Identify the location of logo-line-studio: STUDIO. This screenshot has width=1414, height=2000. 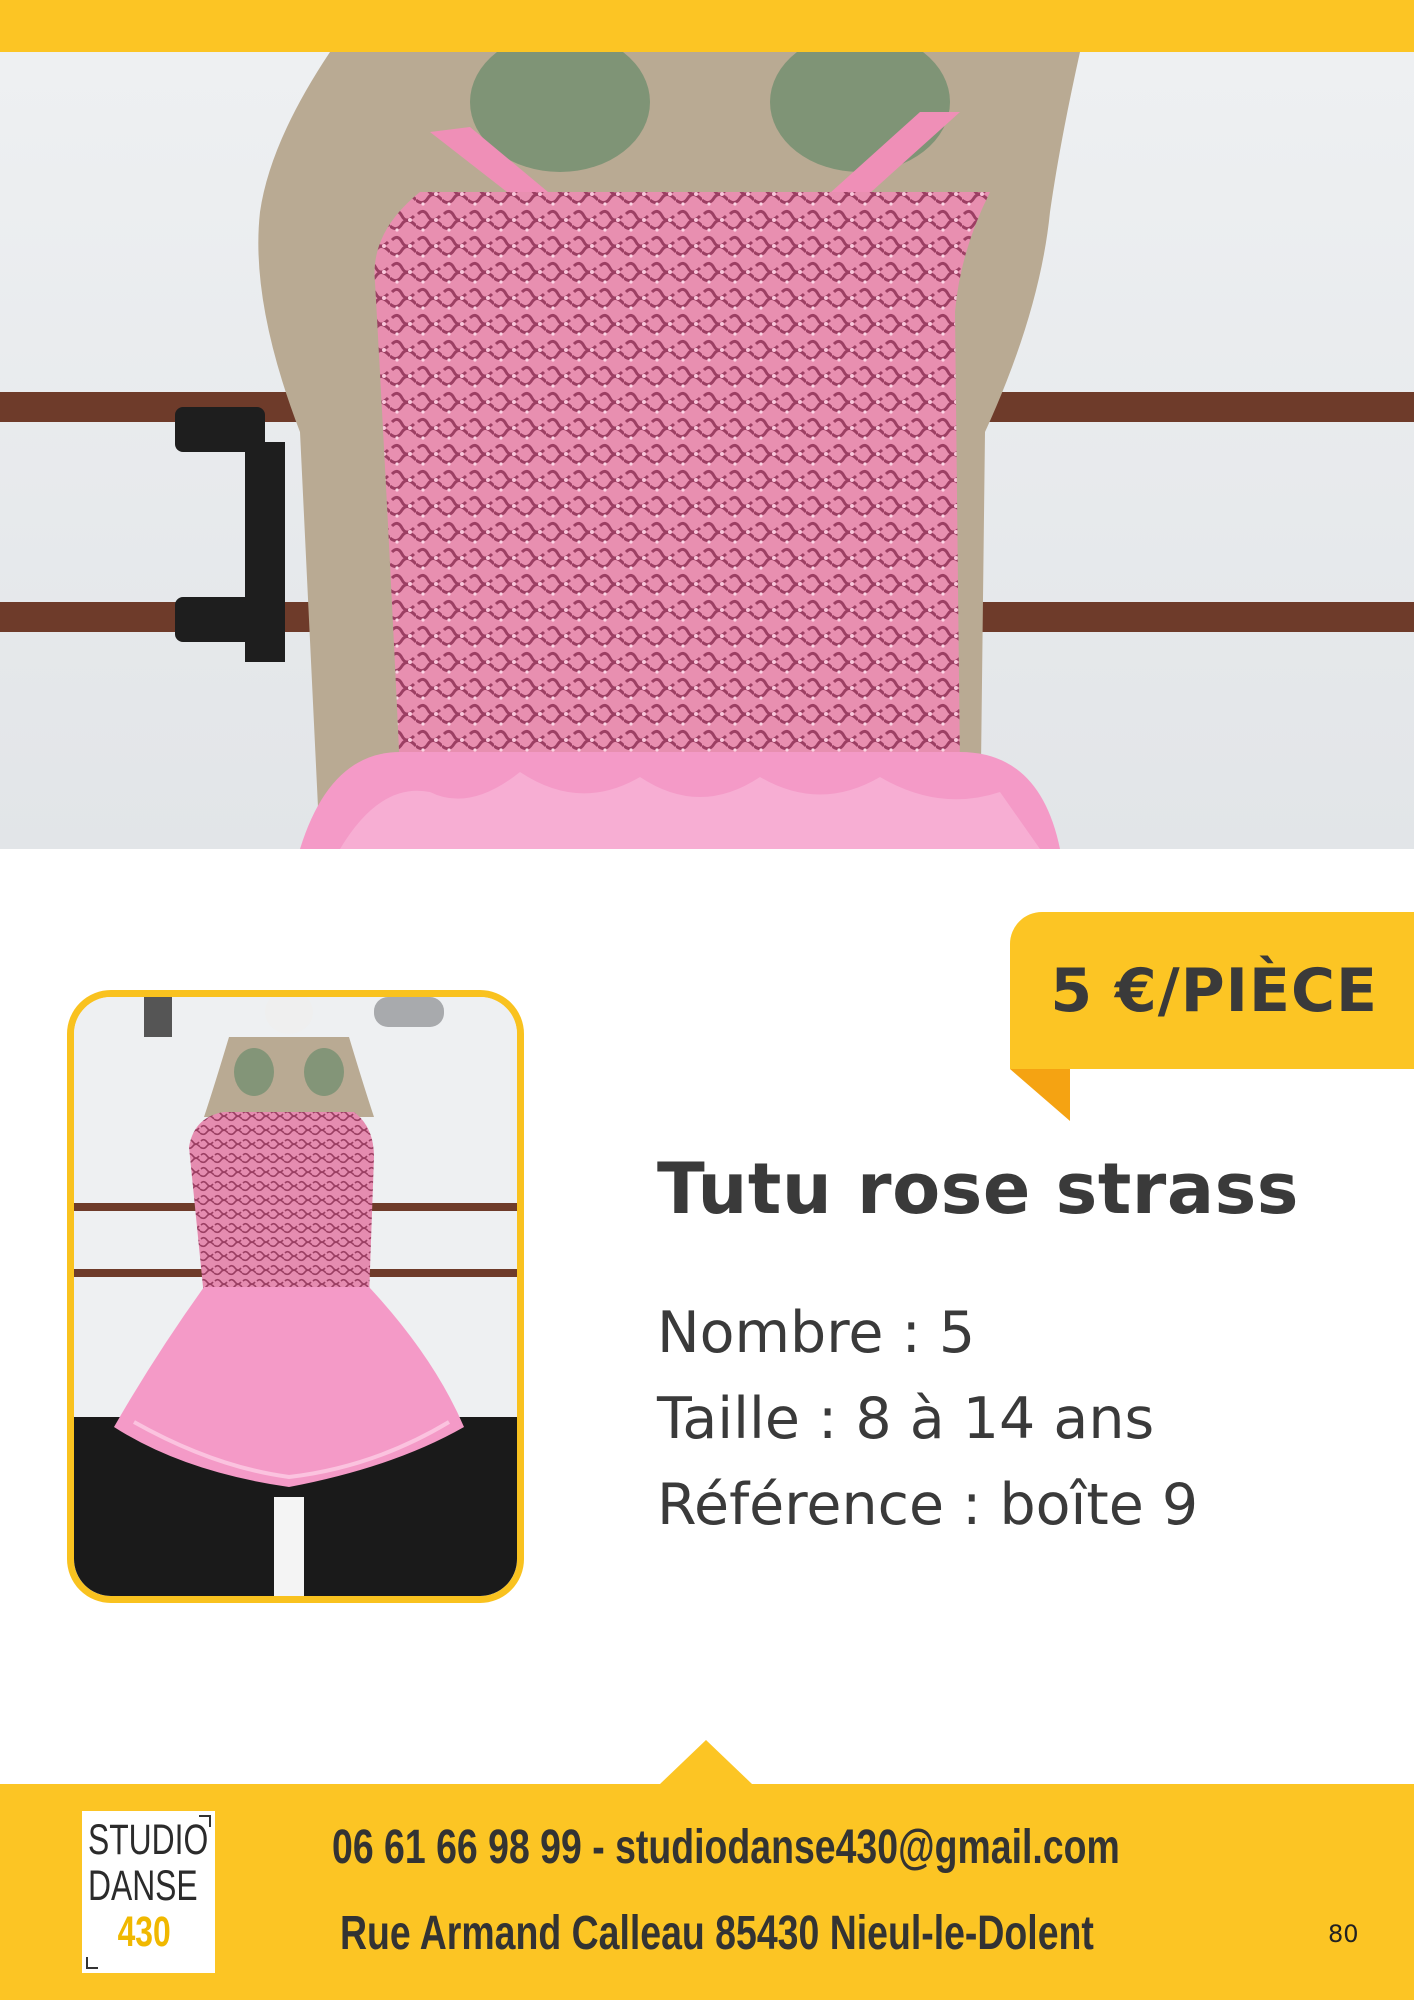
(148, 1840).